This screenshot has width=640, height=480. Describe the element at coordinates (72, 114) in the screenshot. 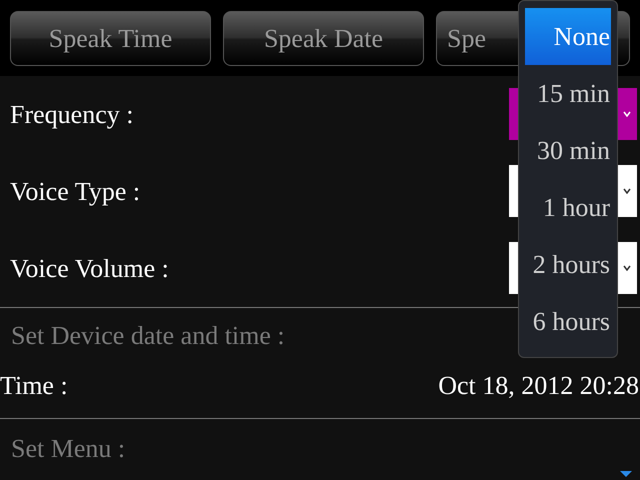

I see `setting-label: Frequency :` at that location.